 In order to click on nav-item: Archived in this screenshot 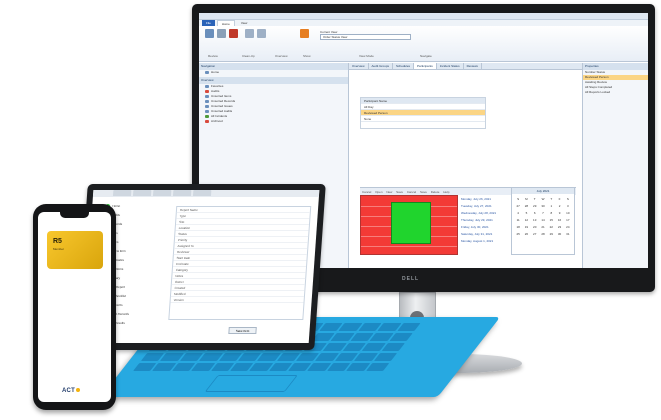, I will do `click(273, 121)`.